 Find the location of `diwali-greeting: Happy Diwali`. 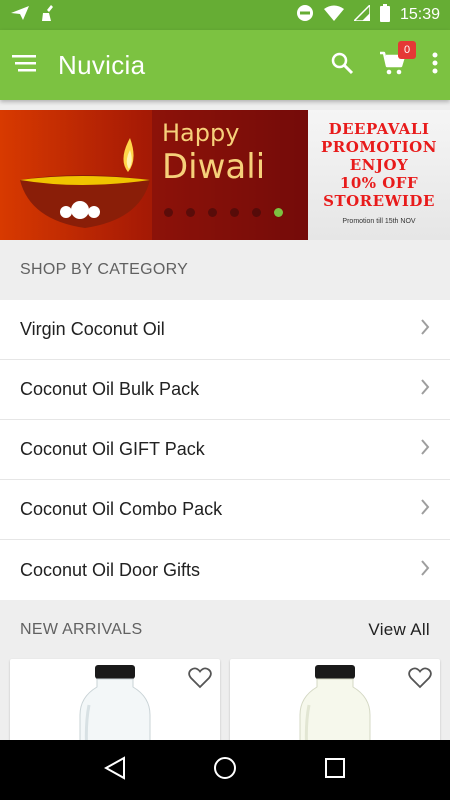

diwali-greeting: Happy Diwali is located at coordinates (213, 150).